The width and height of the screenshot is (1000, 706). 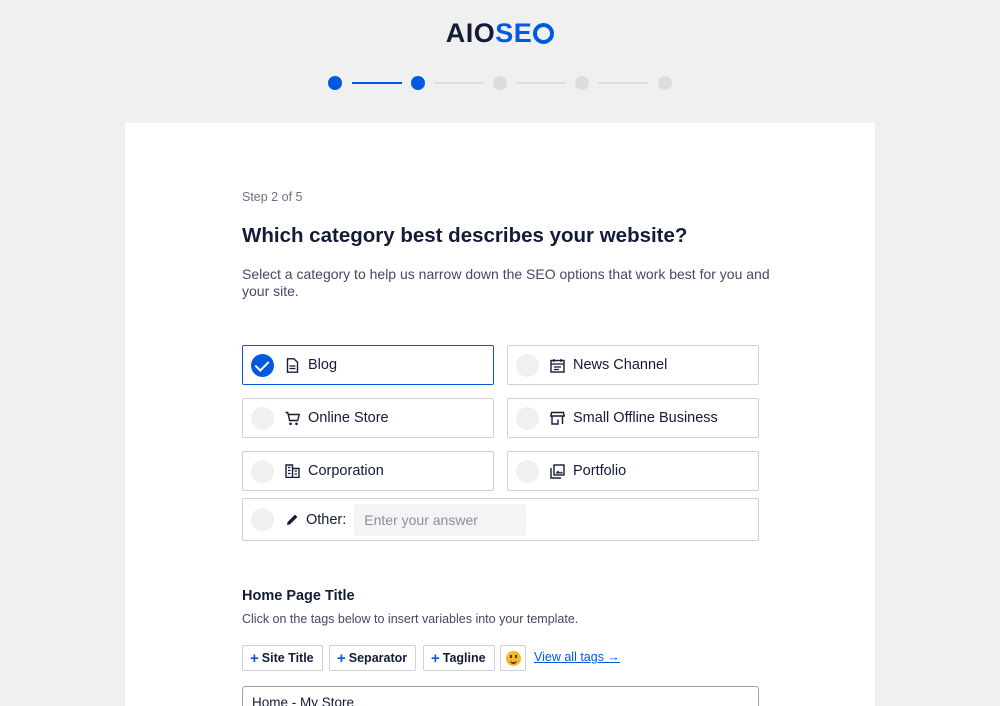 I want to click on building-icon, so click(x=292, y=471).